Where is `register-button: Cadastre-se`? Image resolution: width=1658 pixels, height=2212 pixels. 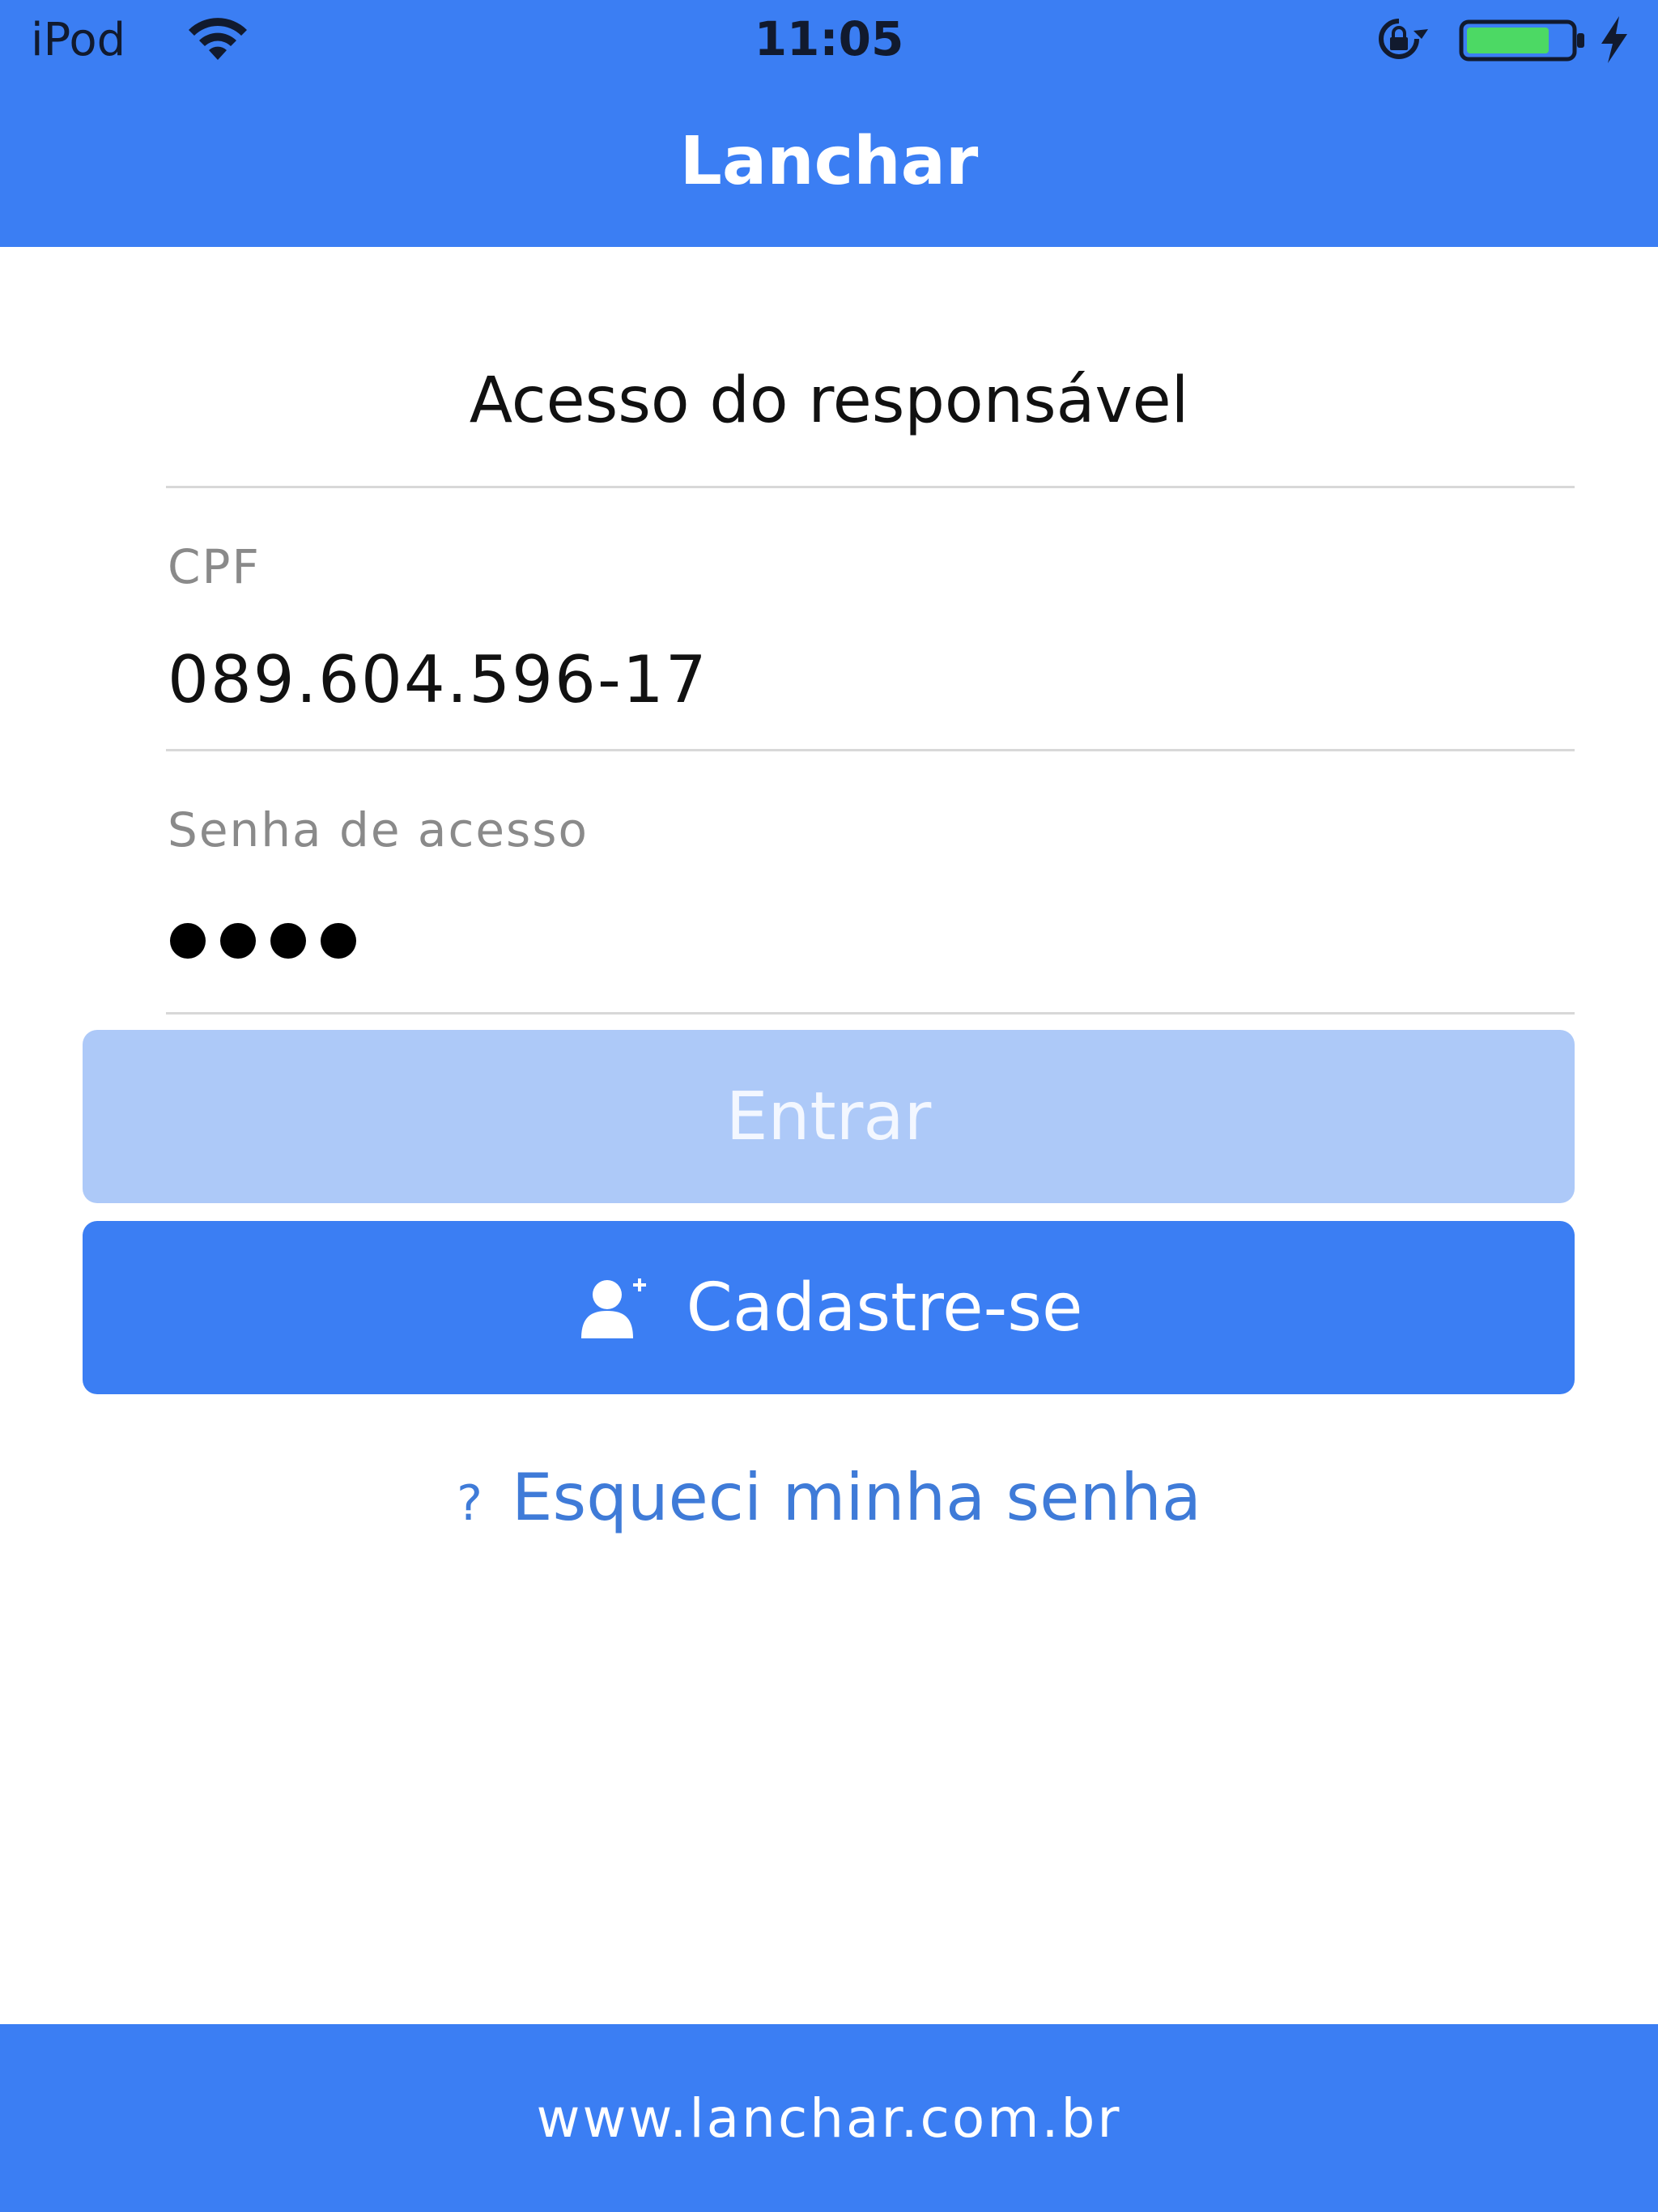 register-button: Cadastre-se is located at coordinates (829, 1307).